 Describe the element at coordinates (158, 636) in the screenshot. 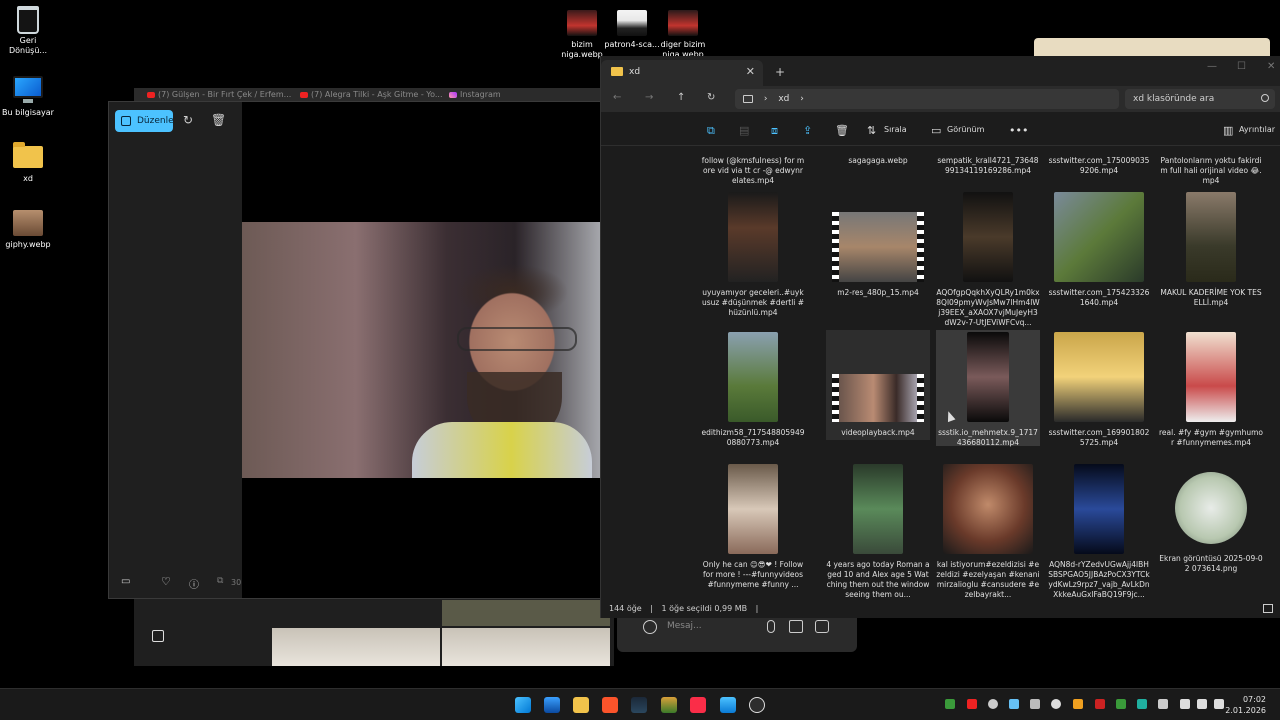

I see `apps-icon` at that location.